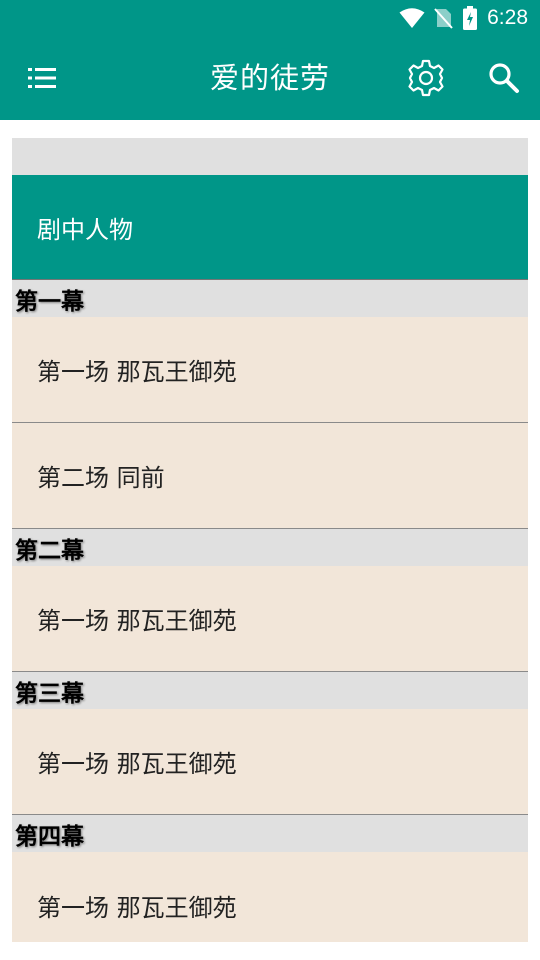  I want to click on app-bar: 爱的徒劳, so click(270, 78).